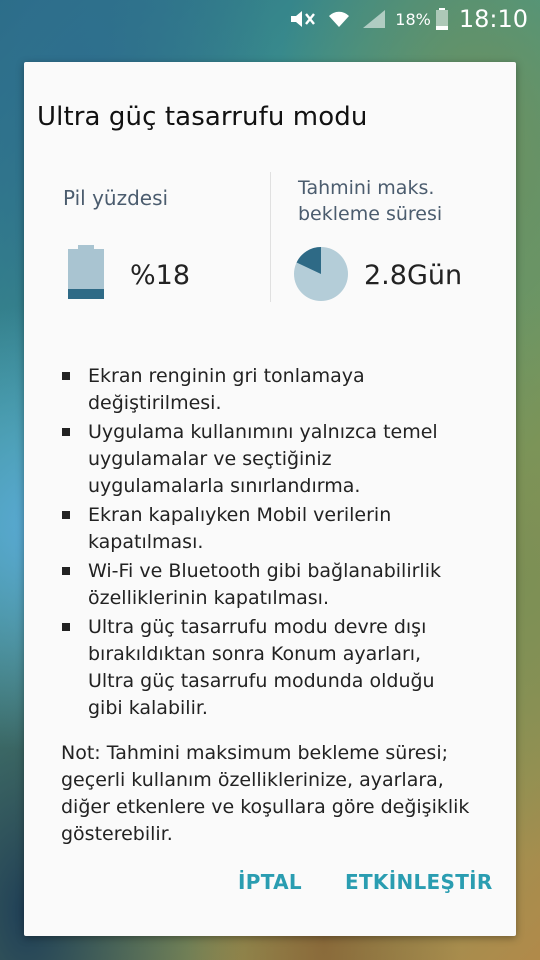 This screenshot has height=960, width=540. Describe the element at coordinates (419, 882) in the screenshot. I see `enable-button: ETKİNLEŞTİR` at that location.